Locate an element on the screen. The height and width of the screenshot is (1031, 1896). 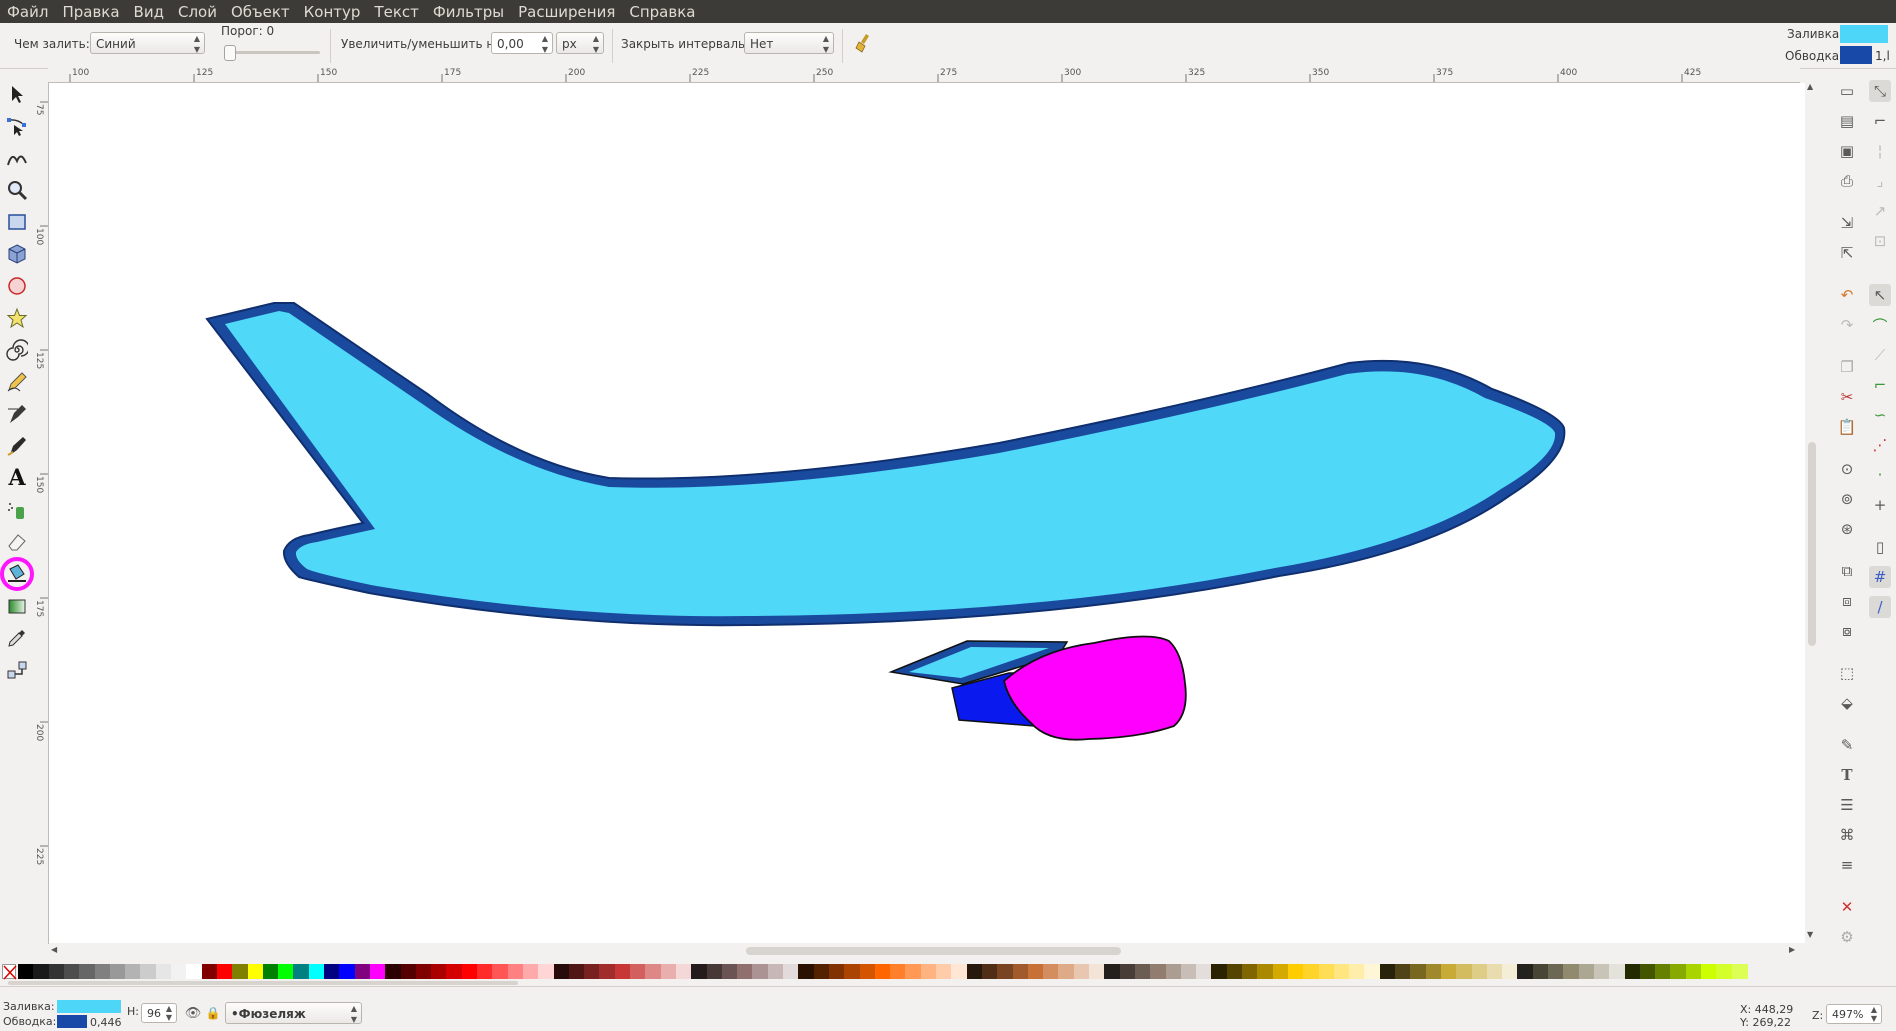
current-layer-select: •Фюзеляж ▲ ▼ is located at coordinates (293, 1013).